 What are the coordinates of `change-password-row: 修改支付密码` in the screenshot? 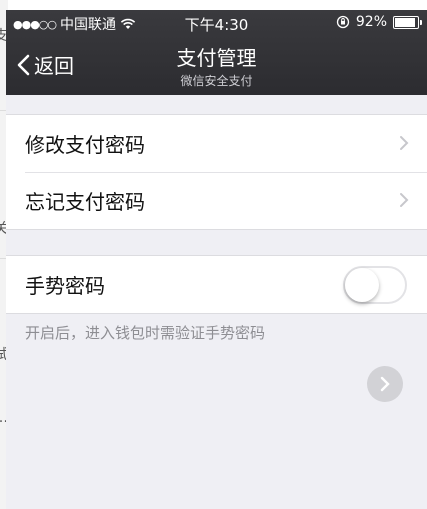 It's located at (216, 143).